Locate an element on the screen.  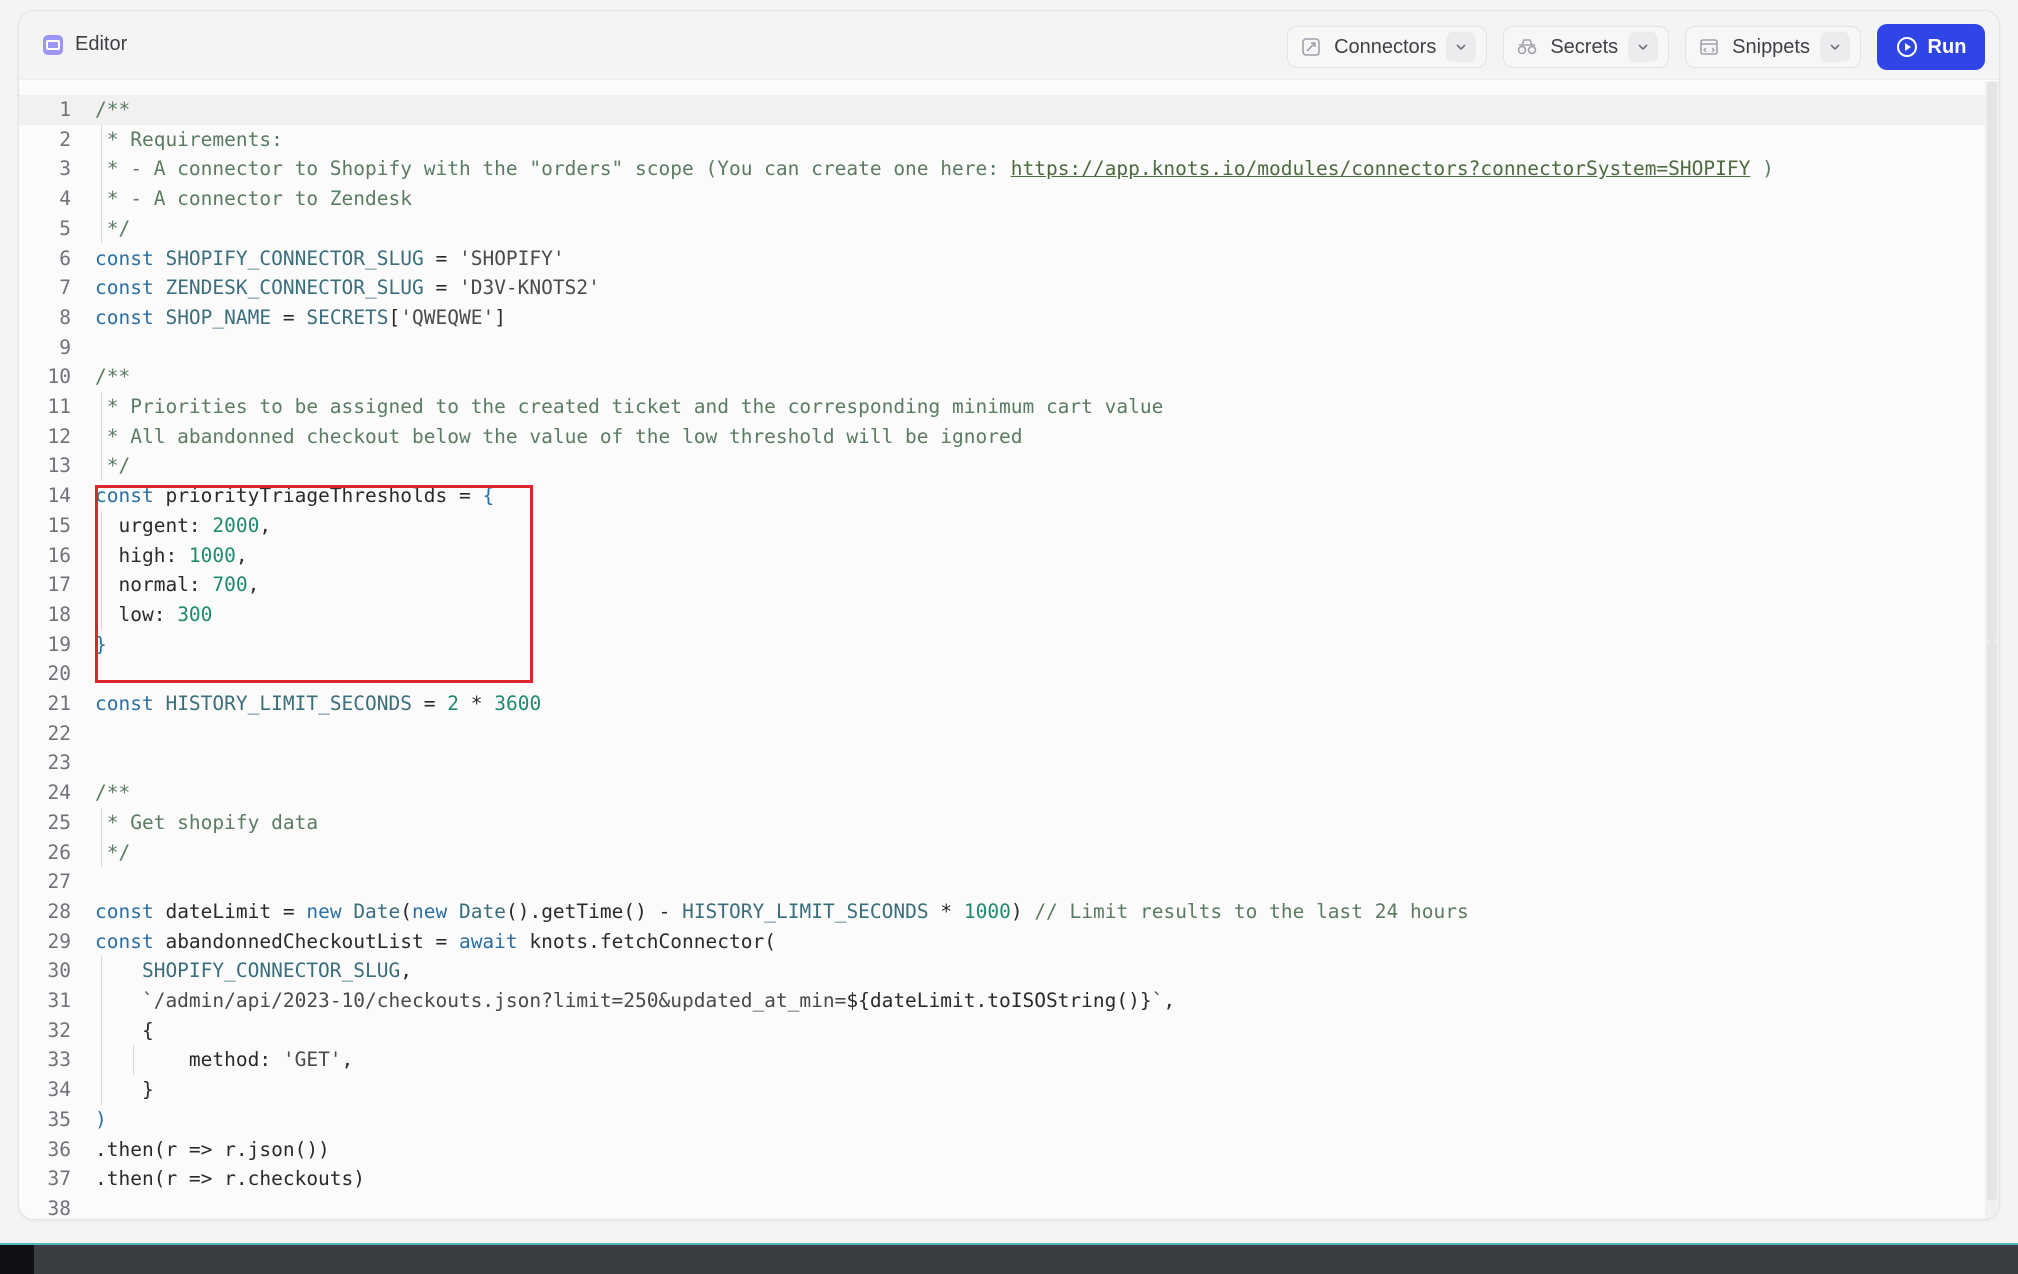
code-token: ${dateLimit.toISOString()} is located at coordinates (999, 1000).